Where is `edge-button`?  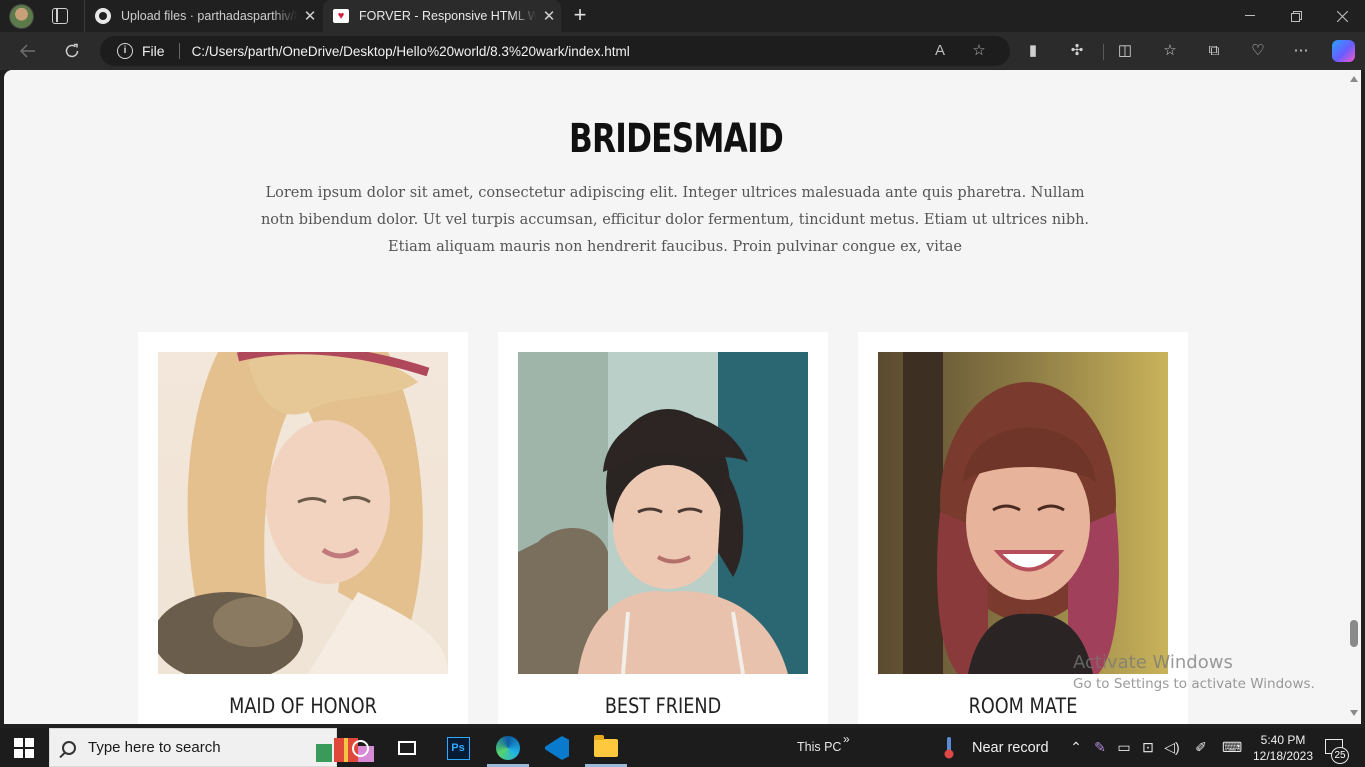
edge-button is located at coordinates (508, 748).